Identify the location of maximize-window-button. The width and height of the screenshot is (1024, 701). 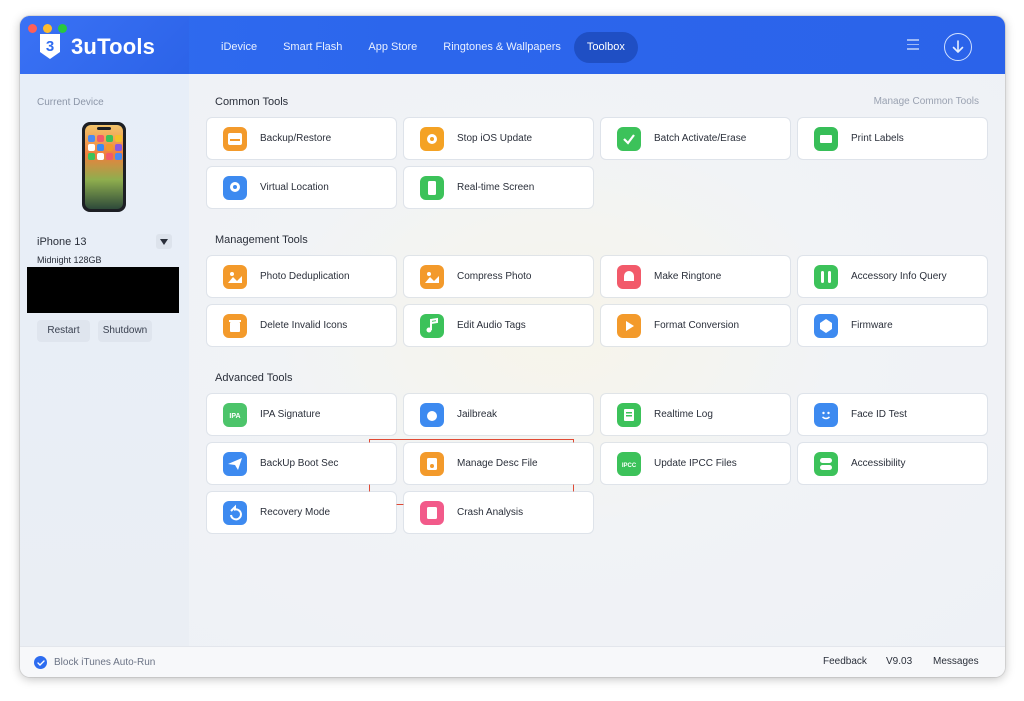
(62, 28).